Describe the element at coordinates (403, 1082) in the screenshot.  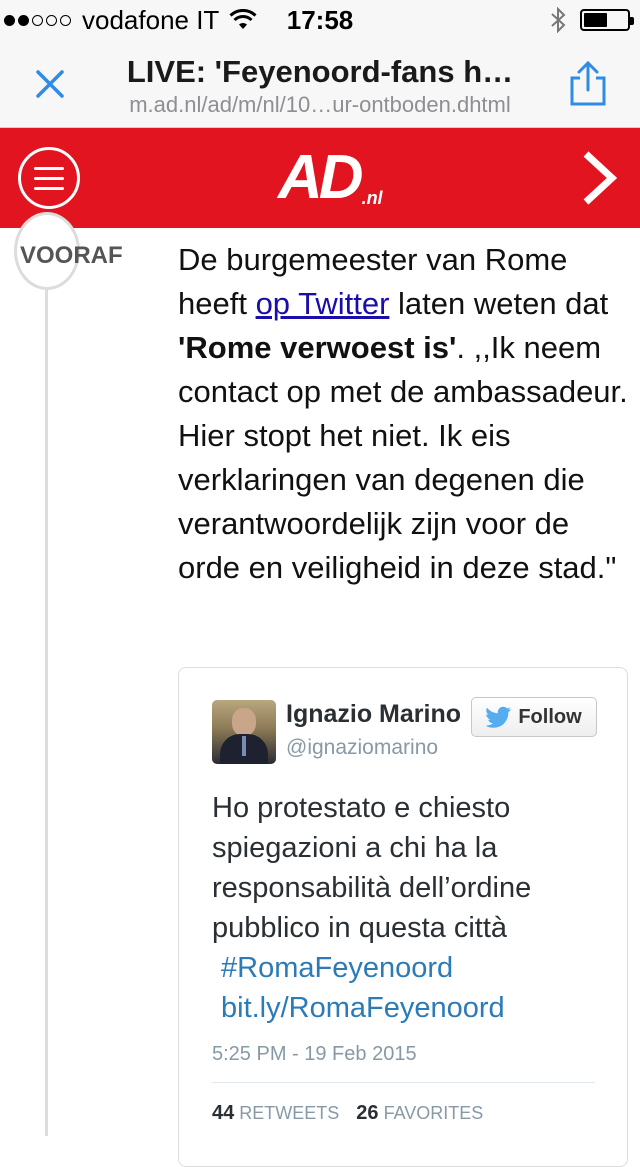
I see `divider` at that location.